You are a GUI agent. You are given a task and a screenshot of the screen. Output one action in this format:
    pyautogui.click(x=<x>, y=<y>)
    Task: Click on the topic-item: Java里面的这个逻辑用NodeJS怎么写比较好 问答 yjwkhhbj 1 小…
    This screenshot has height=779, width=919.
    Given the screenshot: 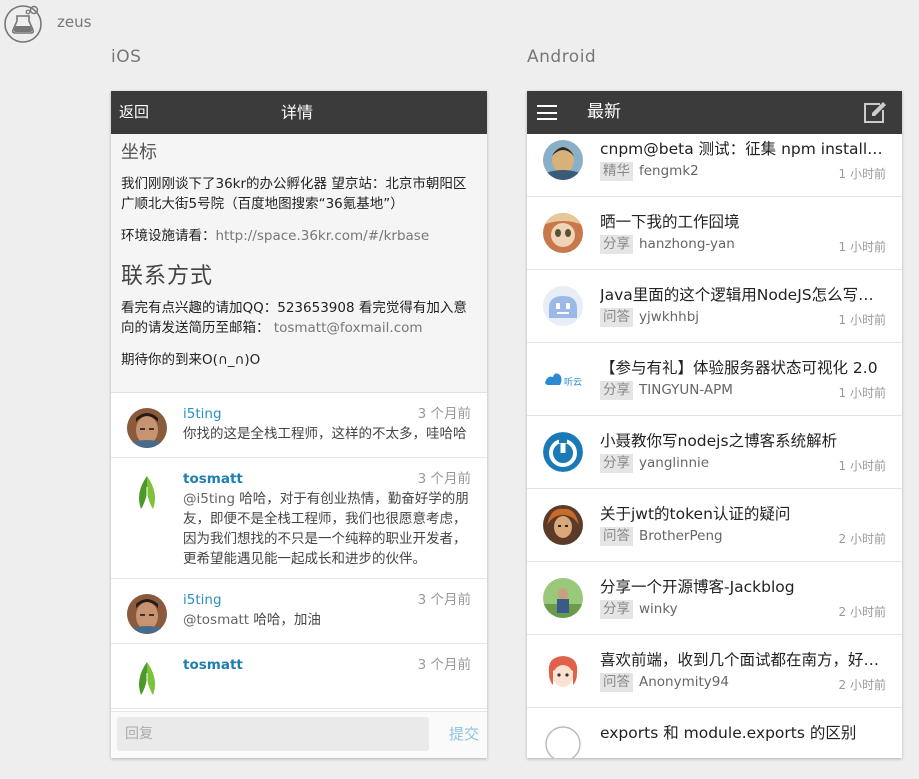 What is the action you would take?
    pyautogui.click(x=714, y=306)
    